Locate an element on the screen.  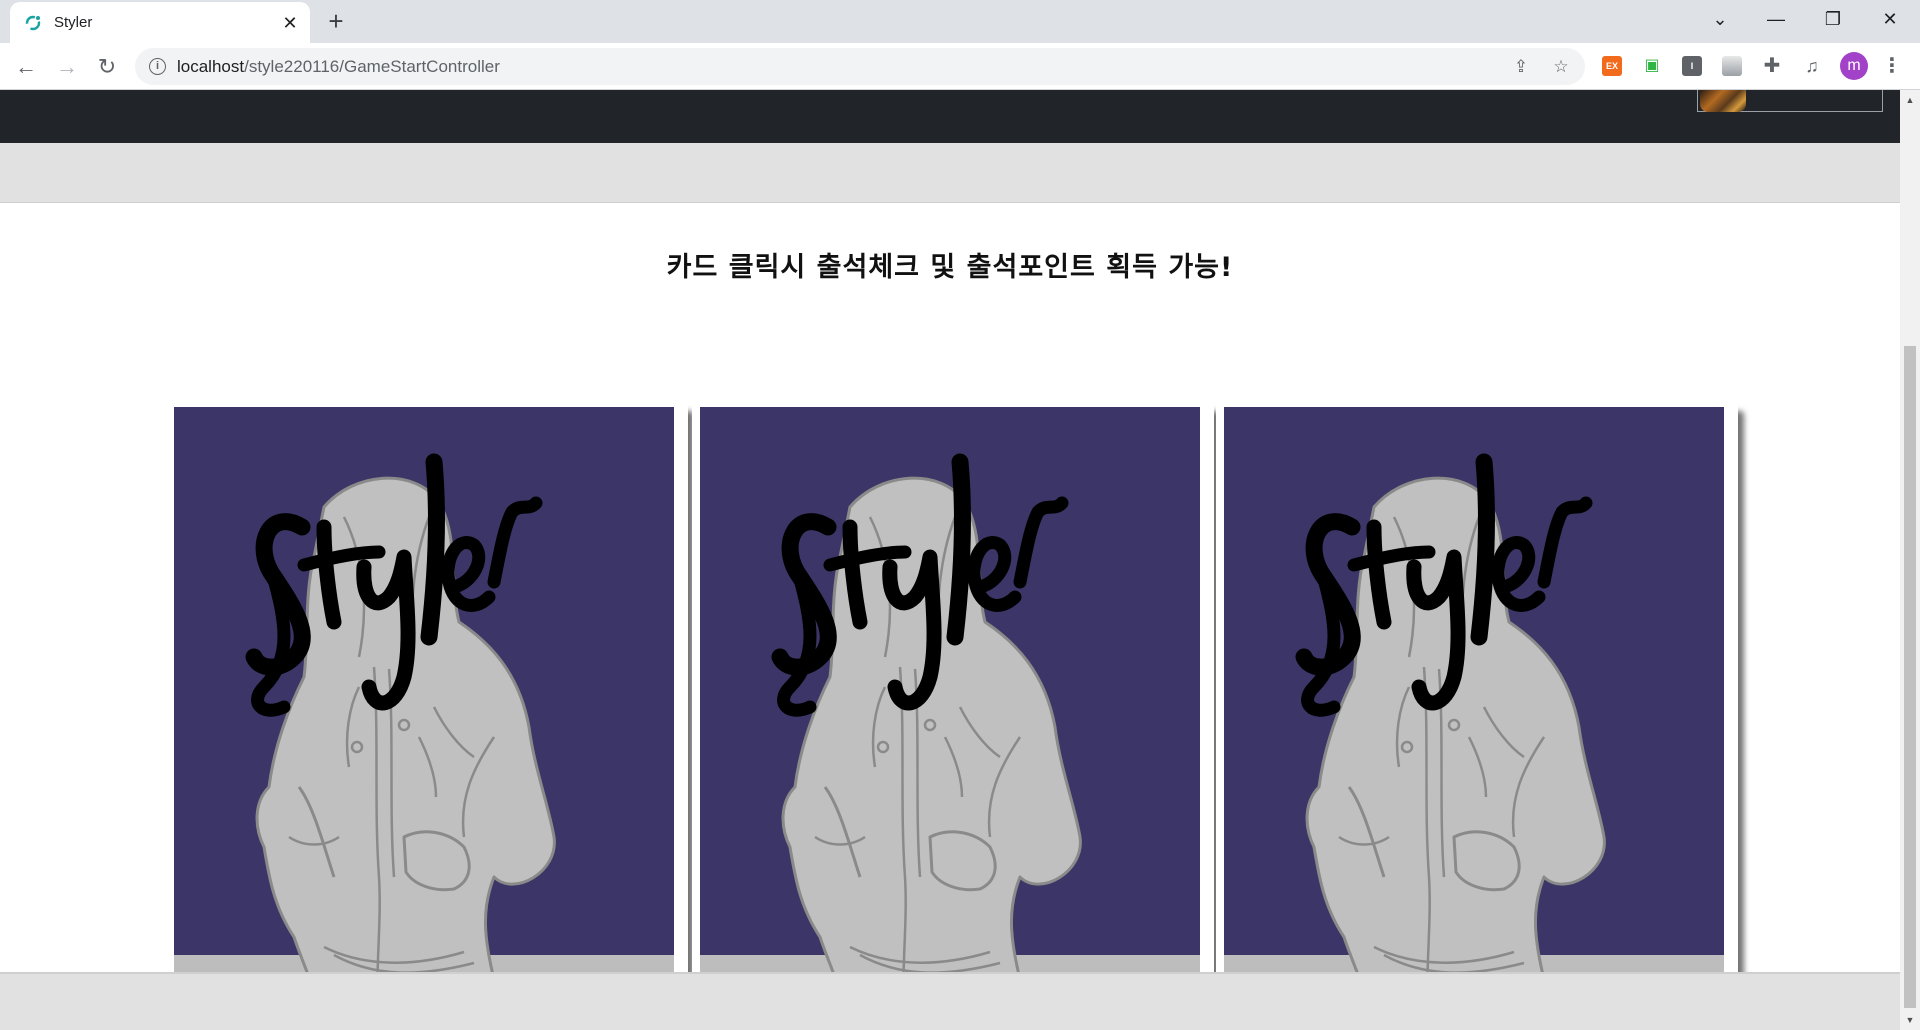
browser-tab: Styler ✕ is located at coordinates (160, 22).